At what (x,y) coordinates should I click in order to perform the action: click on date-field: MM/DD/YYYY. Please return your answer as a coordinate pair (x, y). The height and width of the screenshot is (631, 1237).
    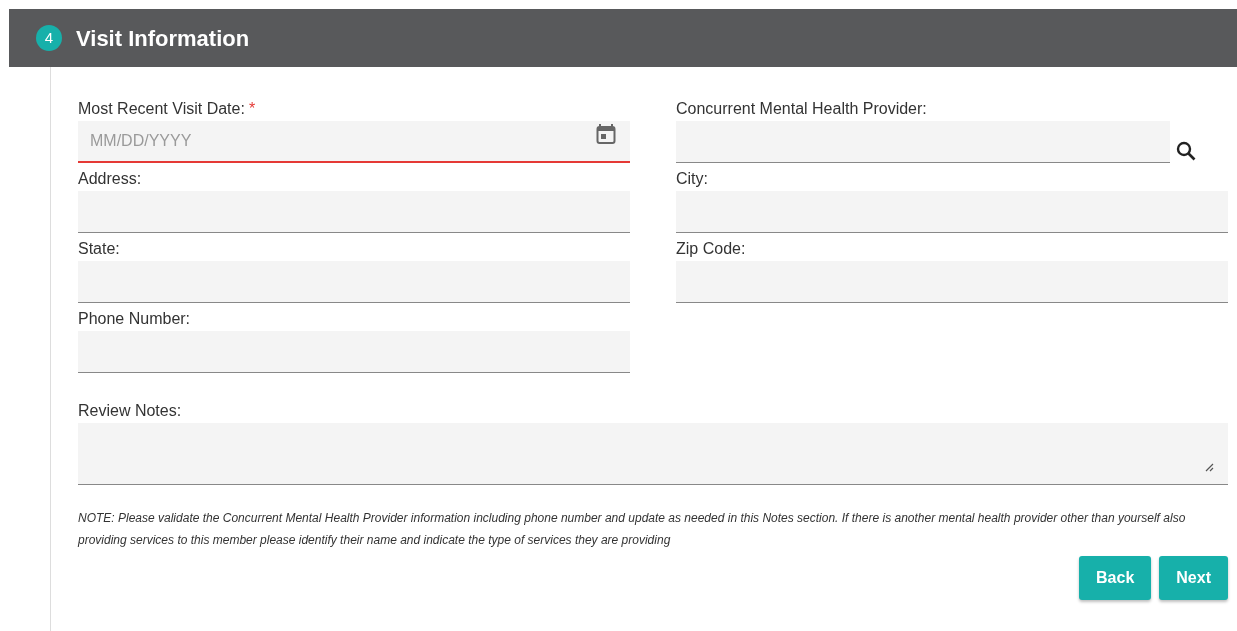
    Looking at the image, I should click on (354, 142).